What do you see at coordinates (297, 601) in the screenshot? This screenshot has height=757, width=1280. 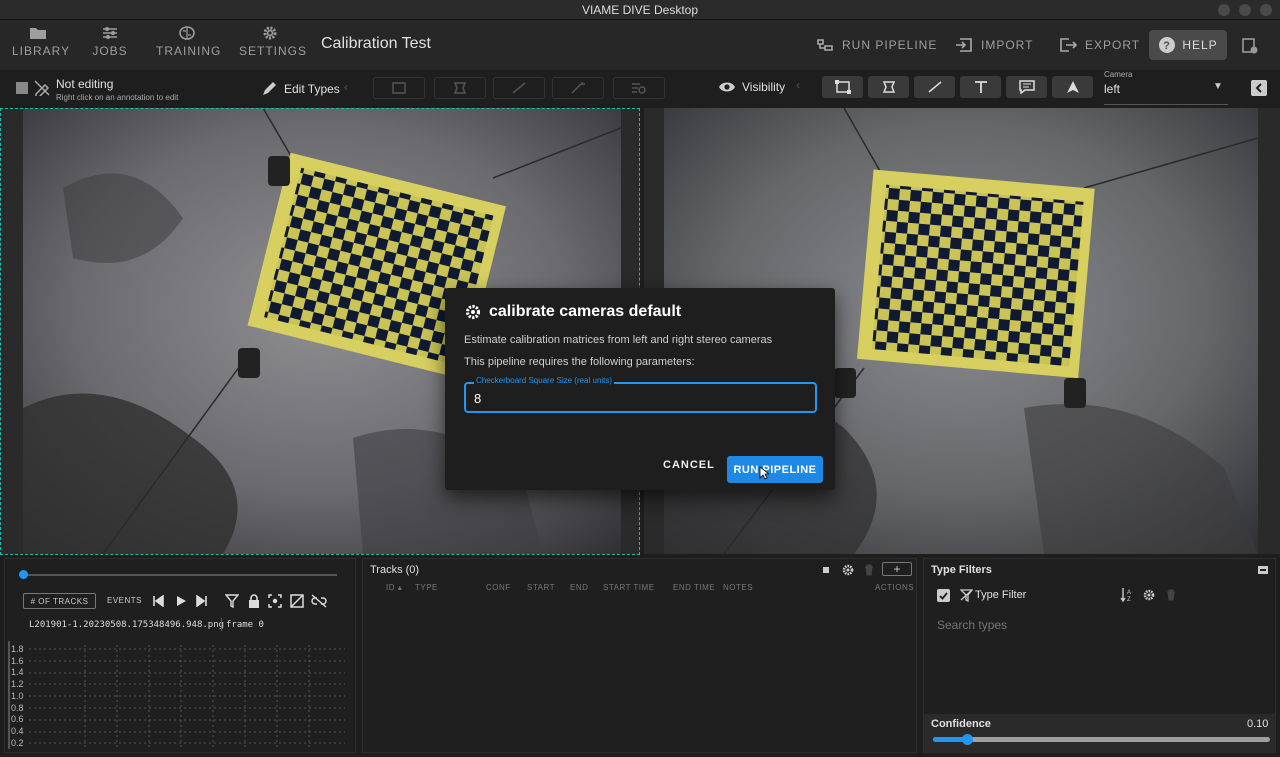 I see `image-adjust-icon` at bounding box center [297, 601].